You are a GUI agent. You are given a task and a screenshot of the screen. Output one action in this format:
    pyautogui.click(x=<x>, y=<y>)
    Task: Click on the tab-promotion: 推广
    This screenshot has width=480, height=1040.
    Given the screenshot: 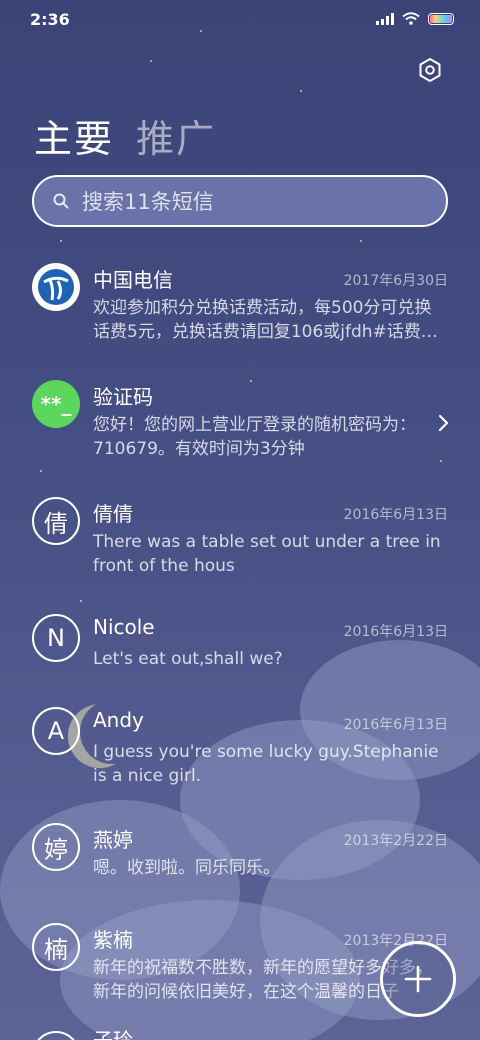 What is the action you would take?
    pyautogui.click(x=176, y=135)
    